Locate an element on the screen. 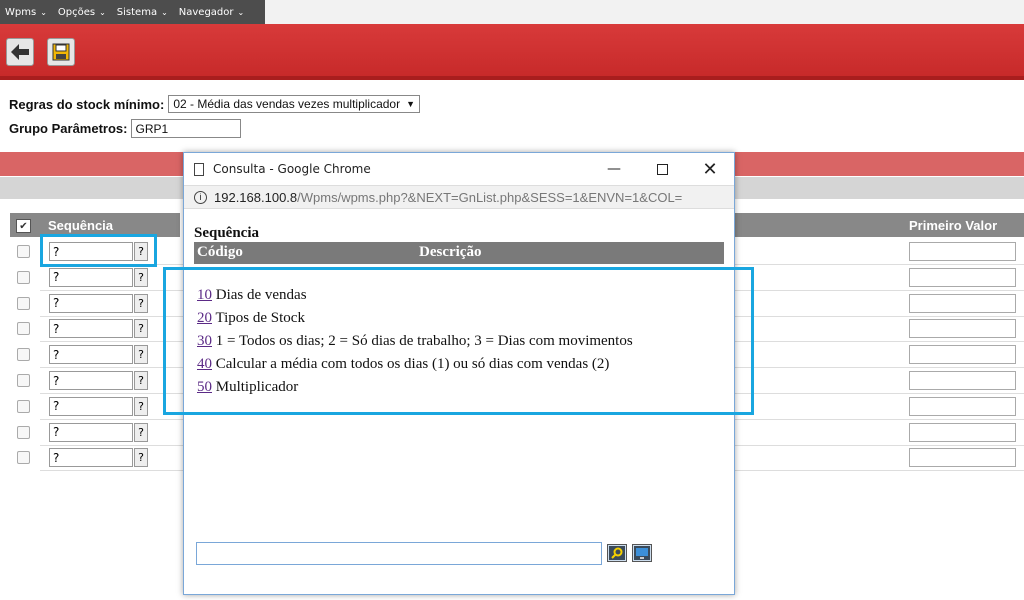 The height and width of the screenshot is (600, 1024). check-icon: ✔ is located at coordinates (23, 226).